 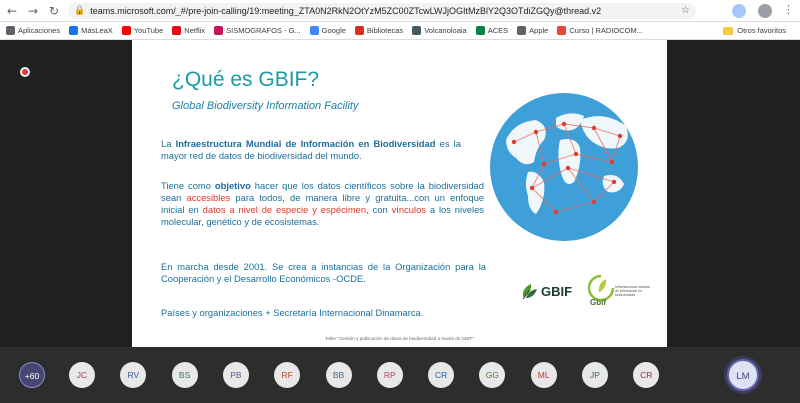 What do you see at coordinates (39, 30) in the screenshot?
I see `bookmark-label: Aplicaciones` at bounding box center [39, 30].